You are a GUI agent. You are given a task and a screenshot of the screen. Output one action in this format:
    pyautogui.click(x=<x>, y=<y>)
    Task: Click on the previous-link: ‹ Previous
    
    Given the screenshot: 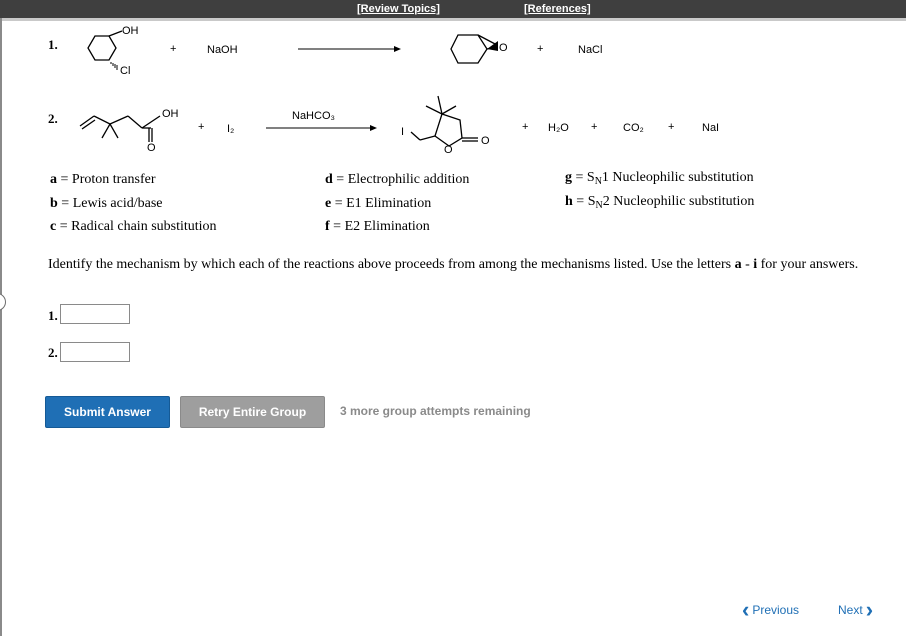 What is the action you would take?
    pyautogui.click(x=770, y=609)
    